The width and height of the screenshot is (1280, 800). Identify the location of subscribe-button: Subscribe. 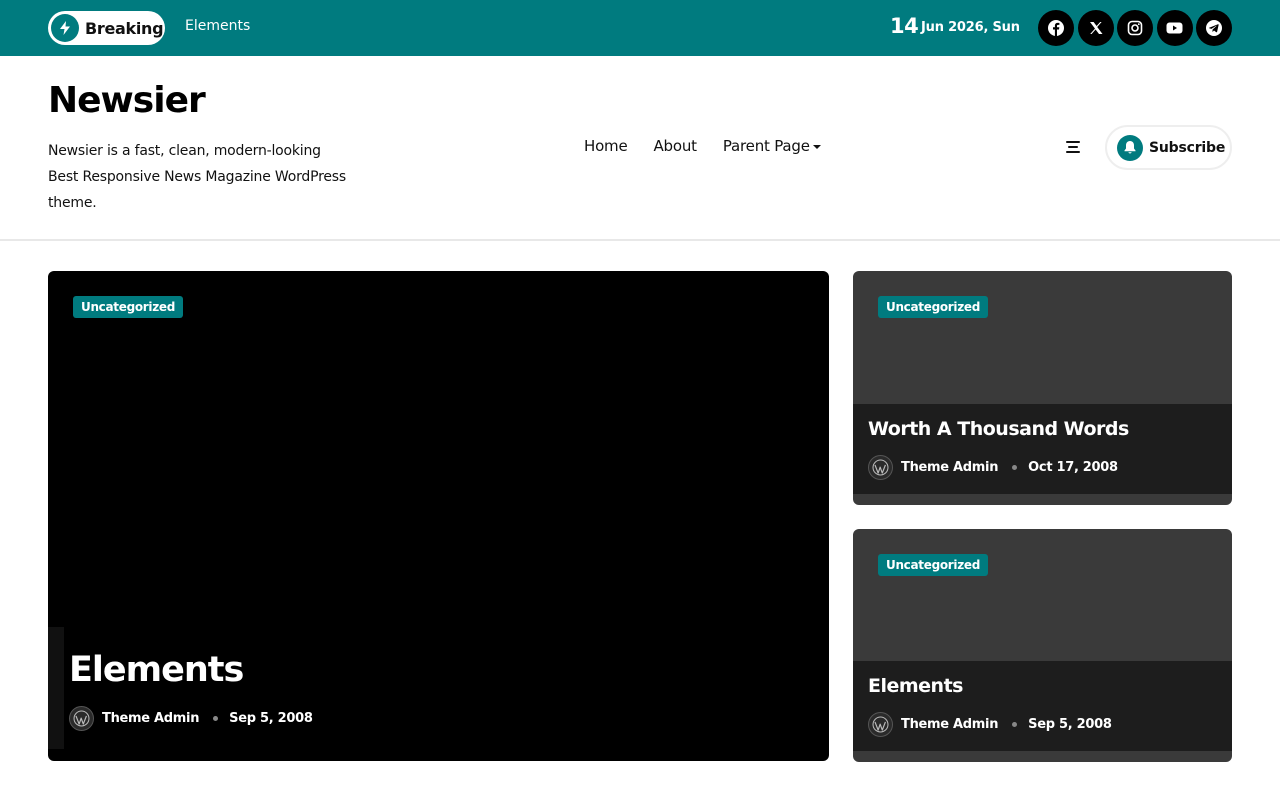
(1168, 147).